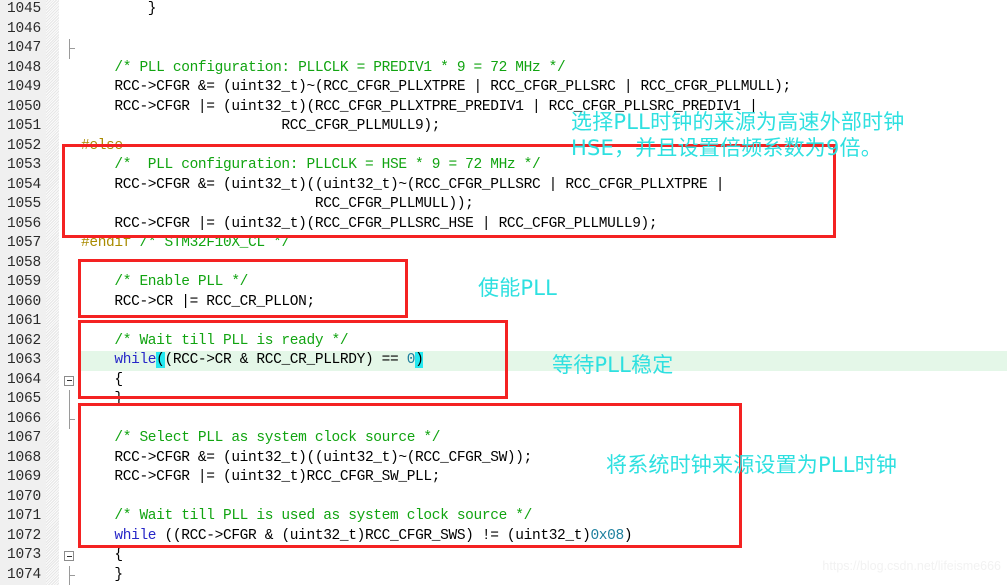 This screenshot has width=1007, height=585. What do you see at coordinates (544, 439) in the screenshot?
I see `code-line: /* Select PLL as system clock source */` at bounding box center [544, 439].